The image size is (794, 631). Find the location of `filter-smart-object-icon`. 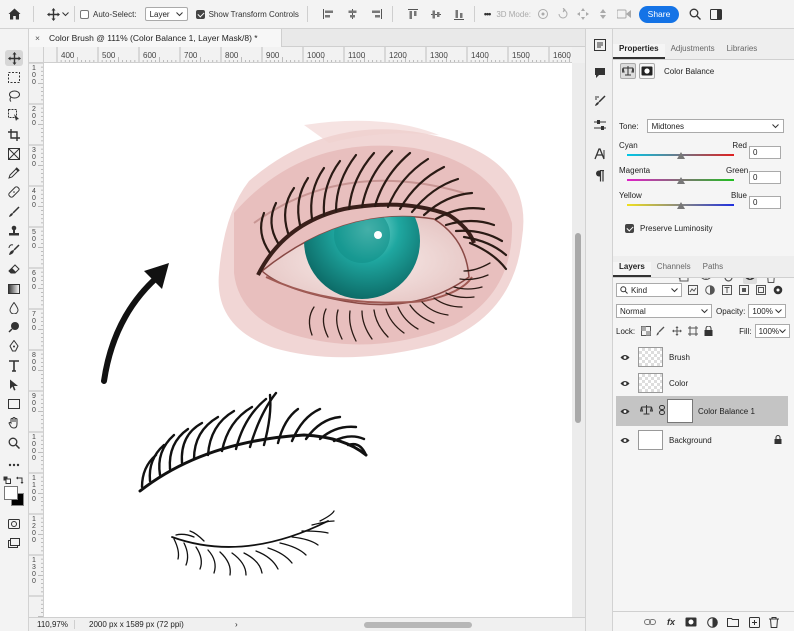

filter-smart-object-icon is located at coordinates (761, 290).